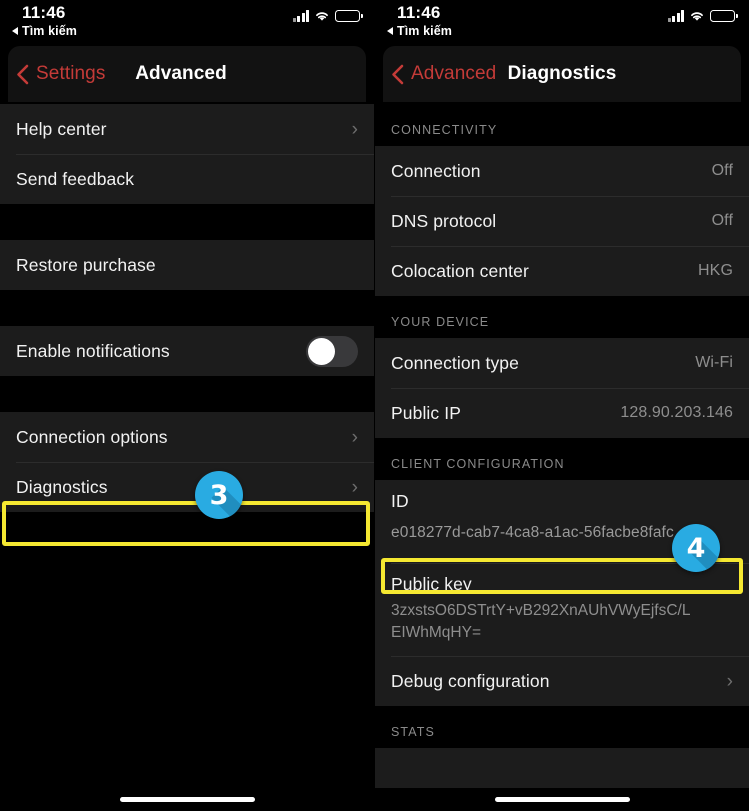 The image size is (749, 811). What do you see at coordinates (562, 363) in the screenshot?
I see `row-connection-type: Connection type Wi-Fi` at bounding box center [562, 363].